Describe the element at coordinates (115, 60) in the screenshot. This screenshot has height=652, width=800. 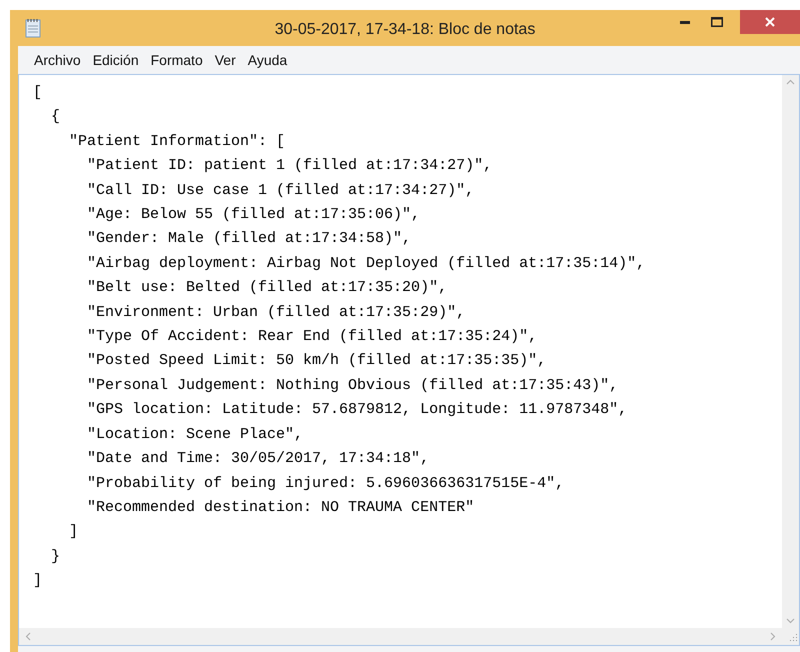
I see `menu-item: Edición` at that location.